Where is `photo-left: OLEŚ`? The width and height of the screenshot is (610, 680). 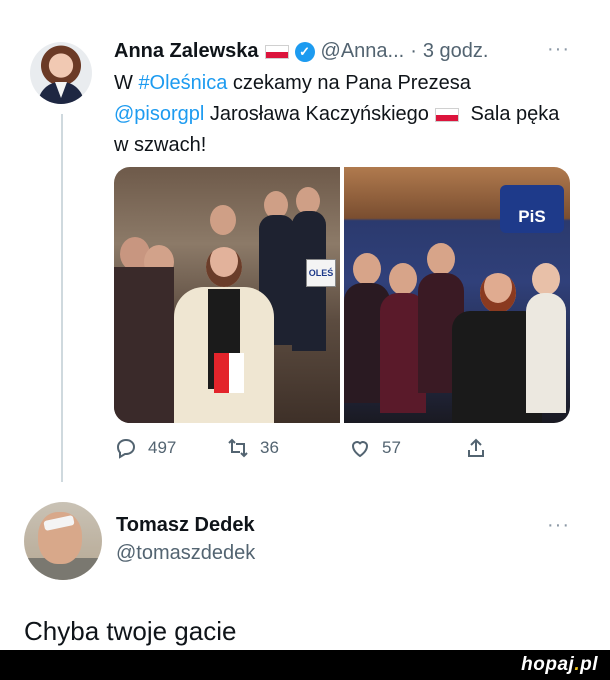
photo-left: OLEŚ is located at coordinates (227, 295).